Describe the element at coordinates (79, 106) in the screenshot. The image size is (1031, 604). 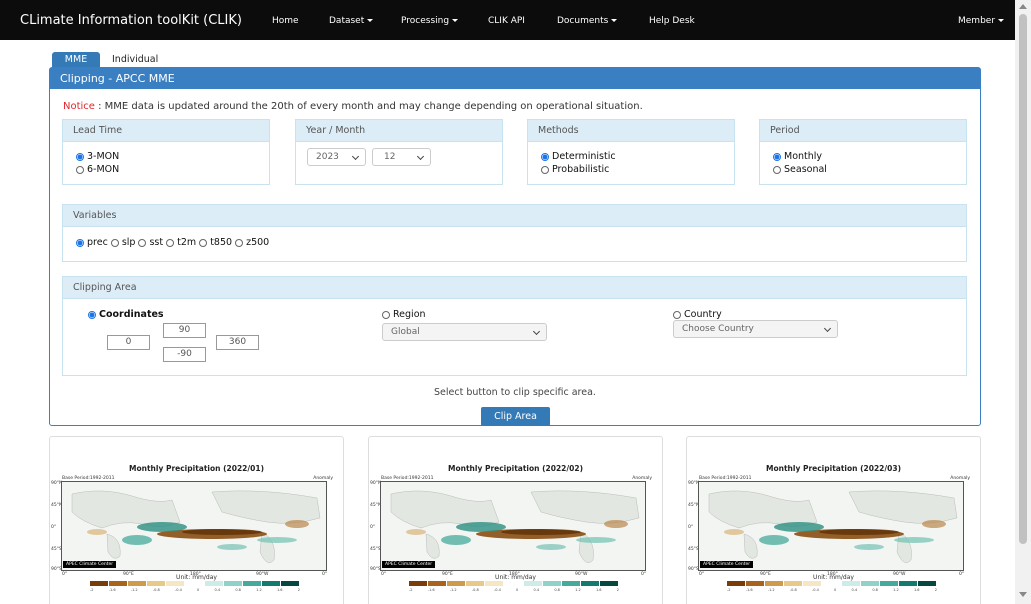
I see `notice-label: Notice` at that location.